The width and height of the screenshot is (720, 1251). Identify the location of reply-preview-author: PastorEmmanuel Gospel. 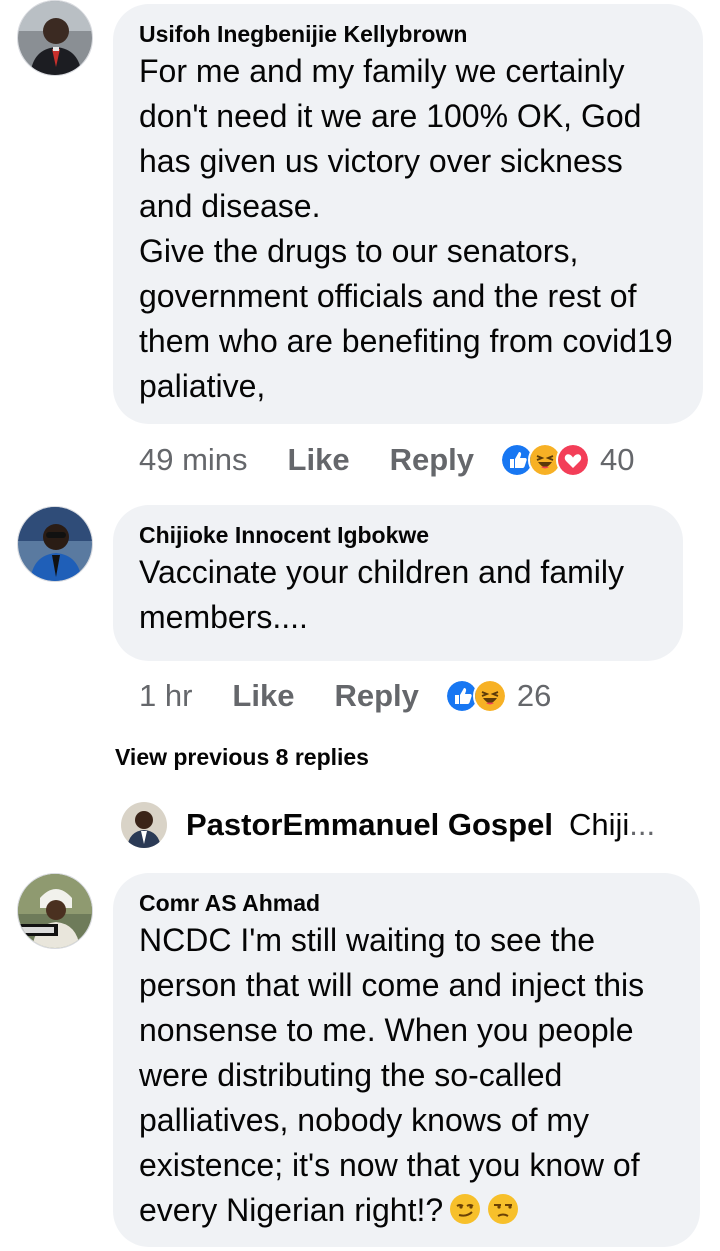
(369, 825).